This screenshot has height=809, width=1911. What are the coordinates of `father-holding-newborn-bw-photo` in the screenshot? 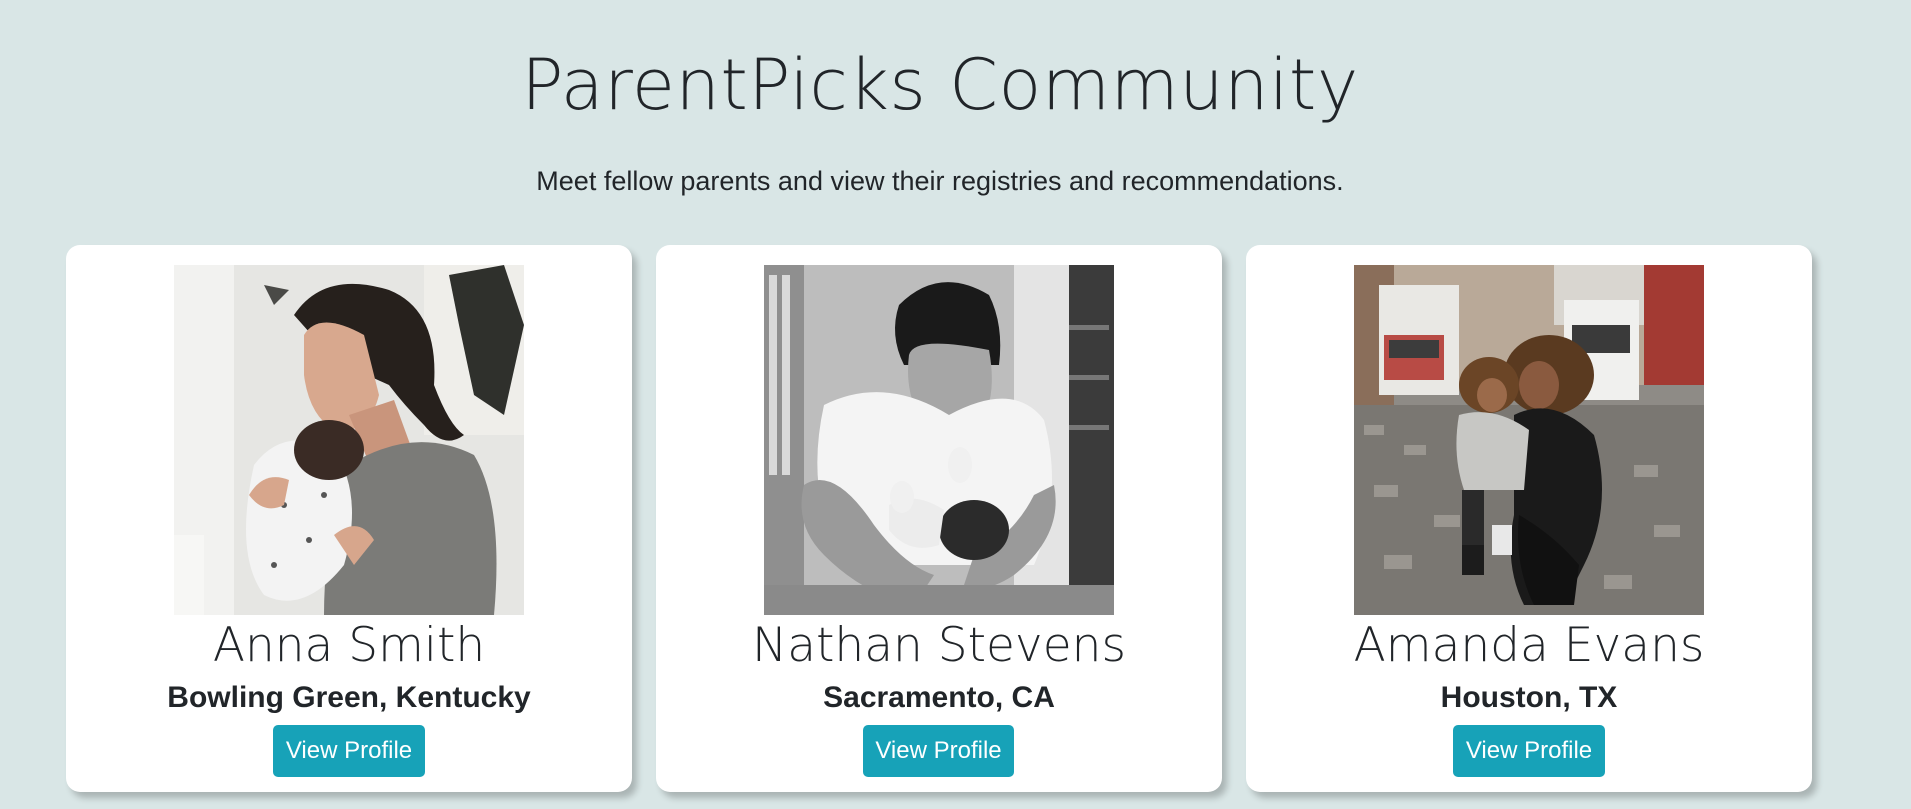 It's located at (939, 440).